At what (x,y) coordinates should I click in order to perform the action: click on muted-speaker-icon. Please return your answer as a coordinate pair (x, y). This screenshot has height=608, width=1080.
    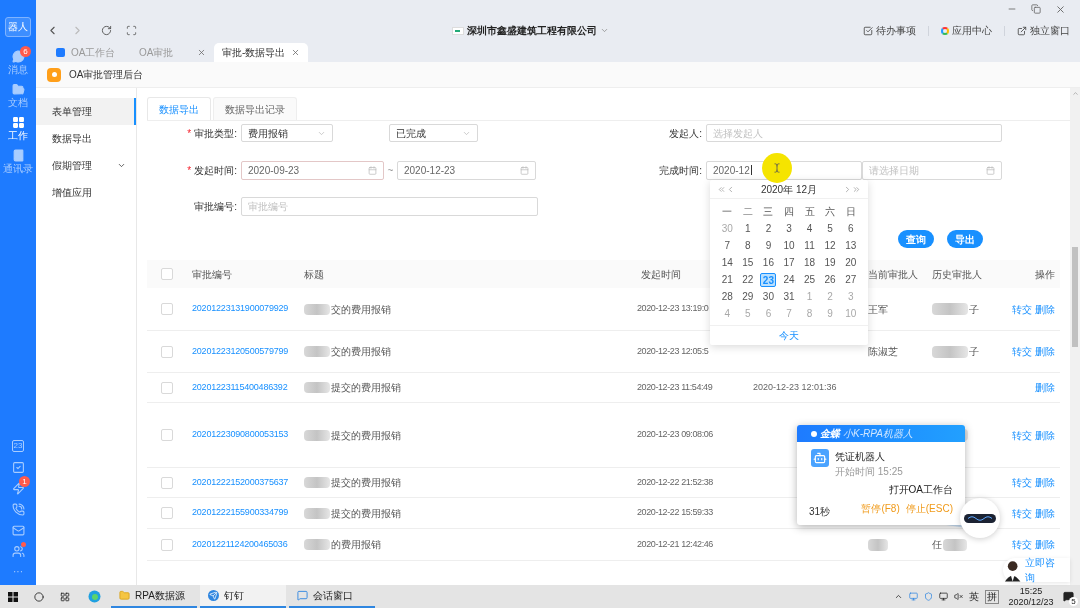
    Looking at the image, I should click on (958, 596).